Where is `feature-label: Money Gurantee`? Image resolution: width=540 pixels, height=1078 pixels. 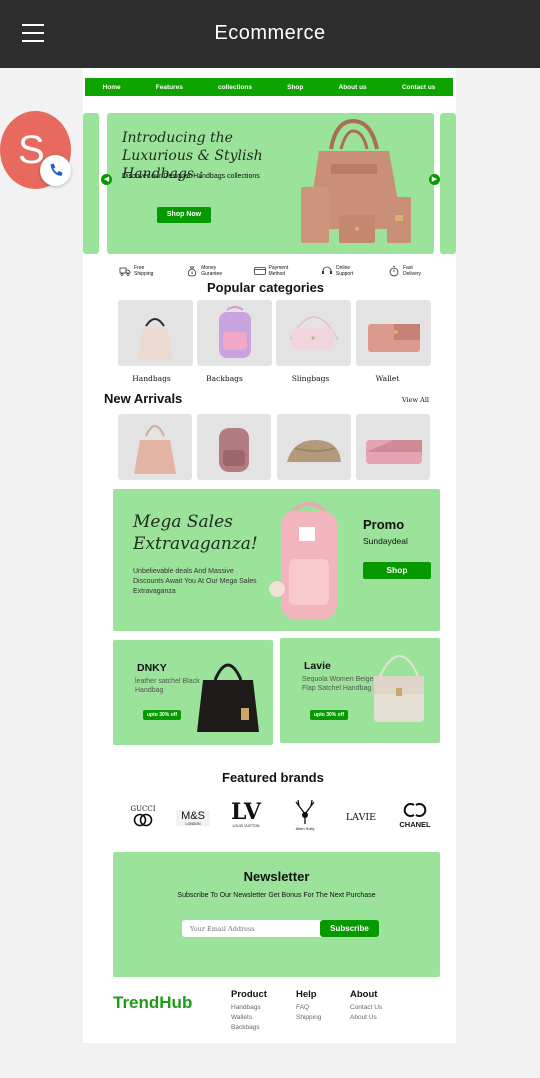
feature-label: Money Gurantee is located at coordinates (212, 271).